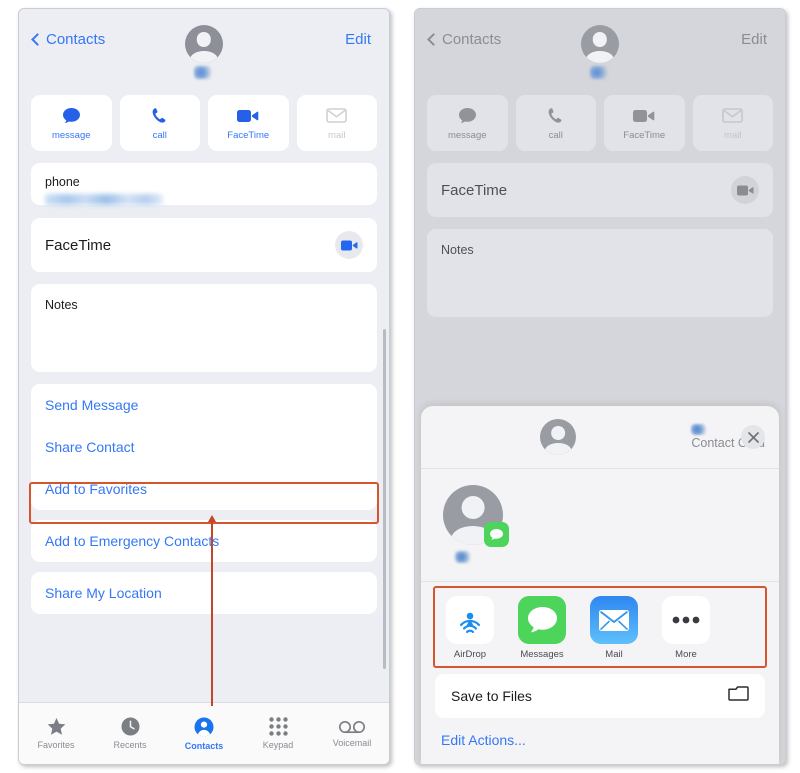 The image size is (800, 773). Describe the element at coordinates (204, 405) in the screenshot. I see `action-send-message: Send Message` at that location.